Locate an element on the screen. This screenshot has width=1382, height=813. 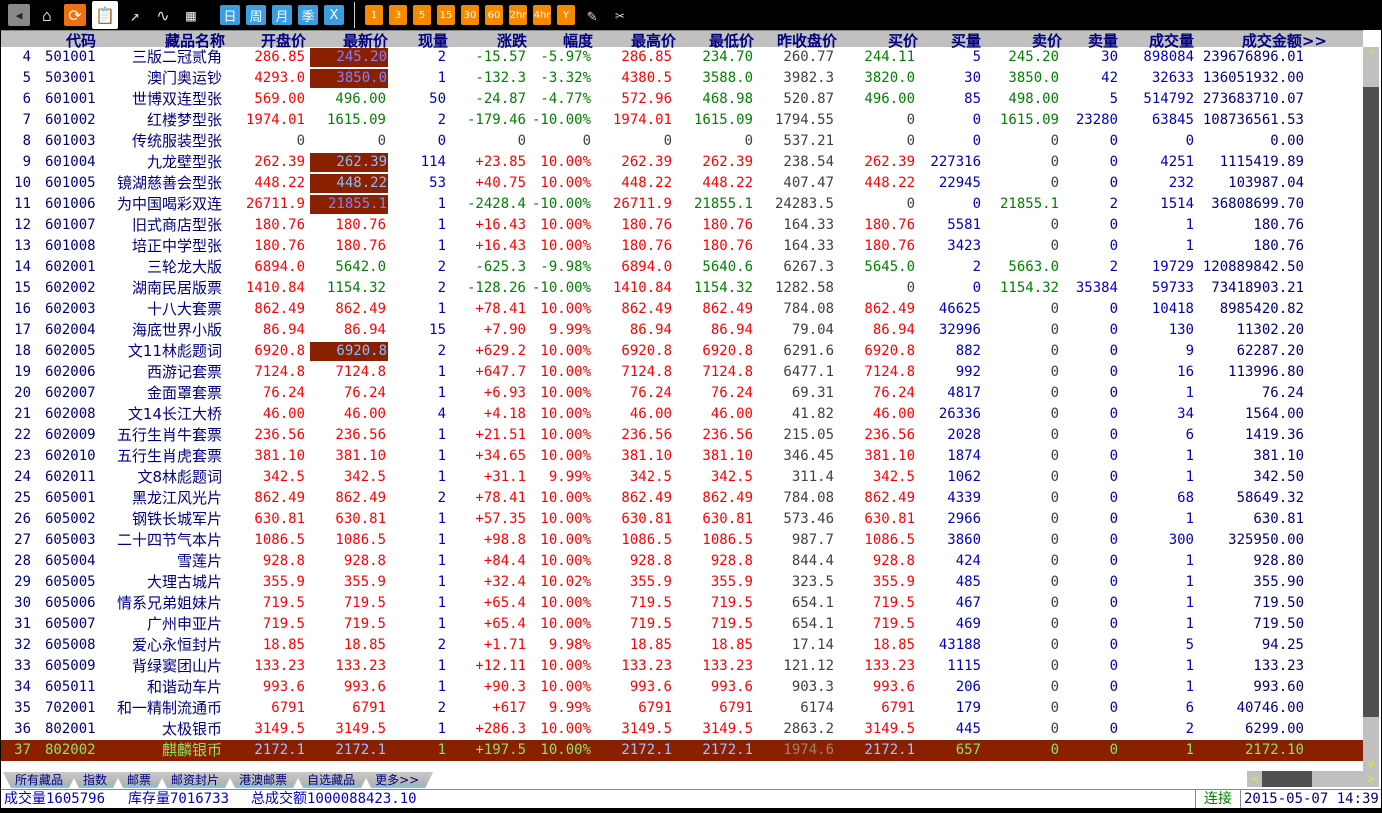
horizontal-scrollbar: < > is located at coordinates (1313, 779).